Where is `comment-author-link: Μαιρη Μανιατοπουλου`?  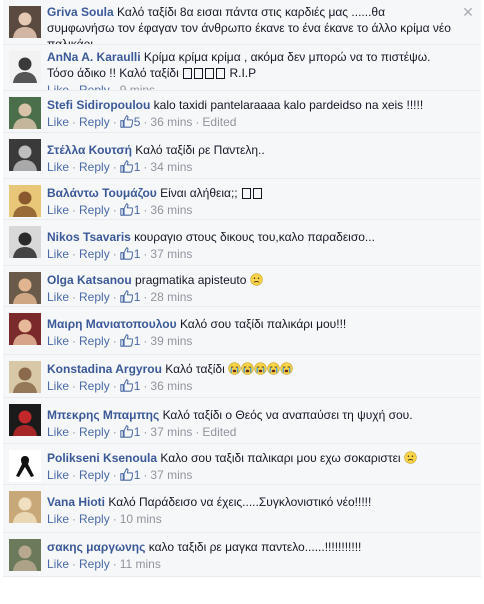 comment-author-link: Μαιρη Μανιατοπουλου is located at coordinates (112, 324).